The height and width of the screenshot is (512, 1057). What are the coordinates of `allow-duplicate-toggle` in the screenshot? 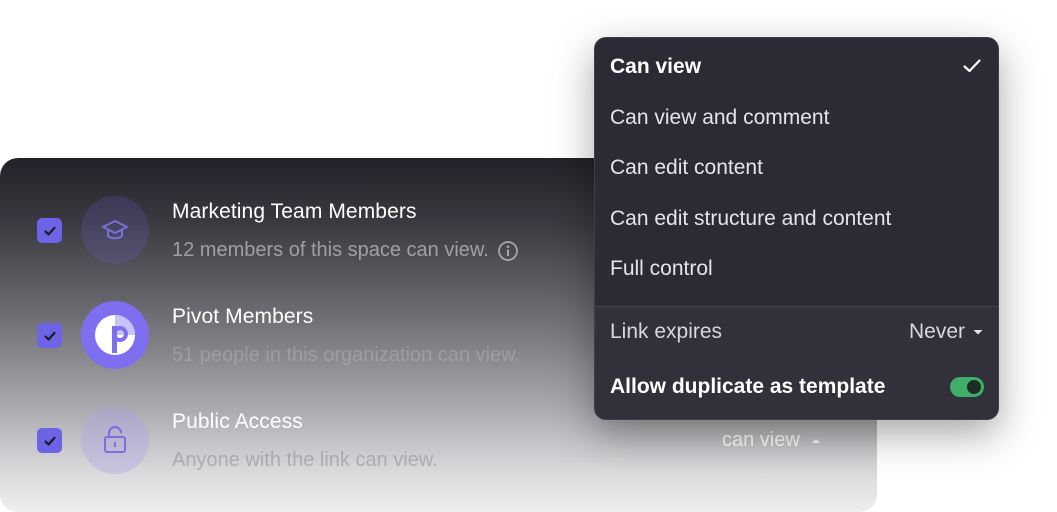 It's located at (967, 387).